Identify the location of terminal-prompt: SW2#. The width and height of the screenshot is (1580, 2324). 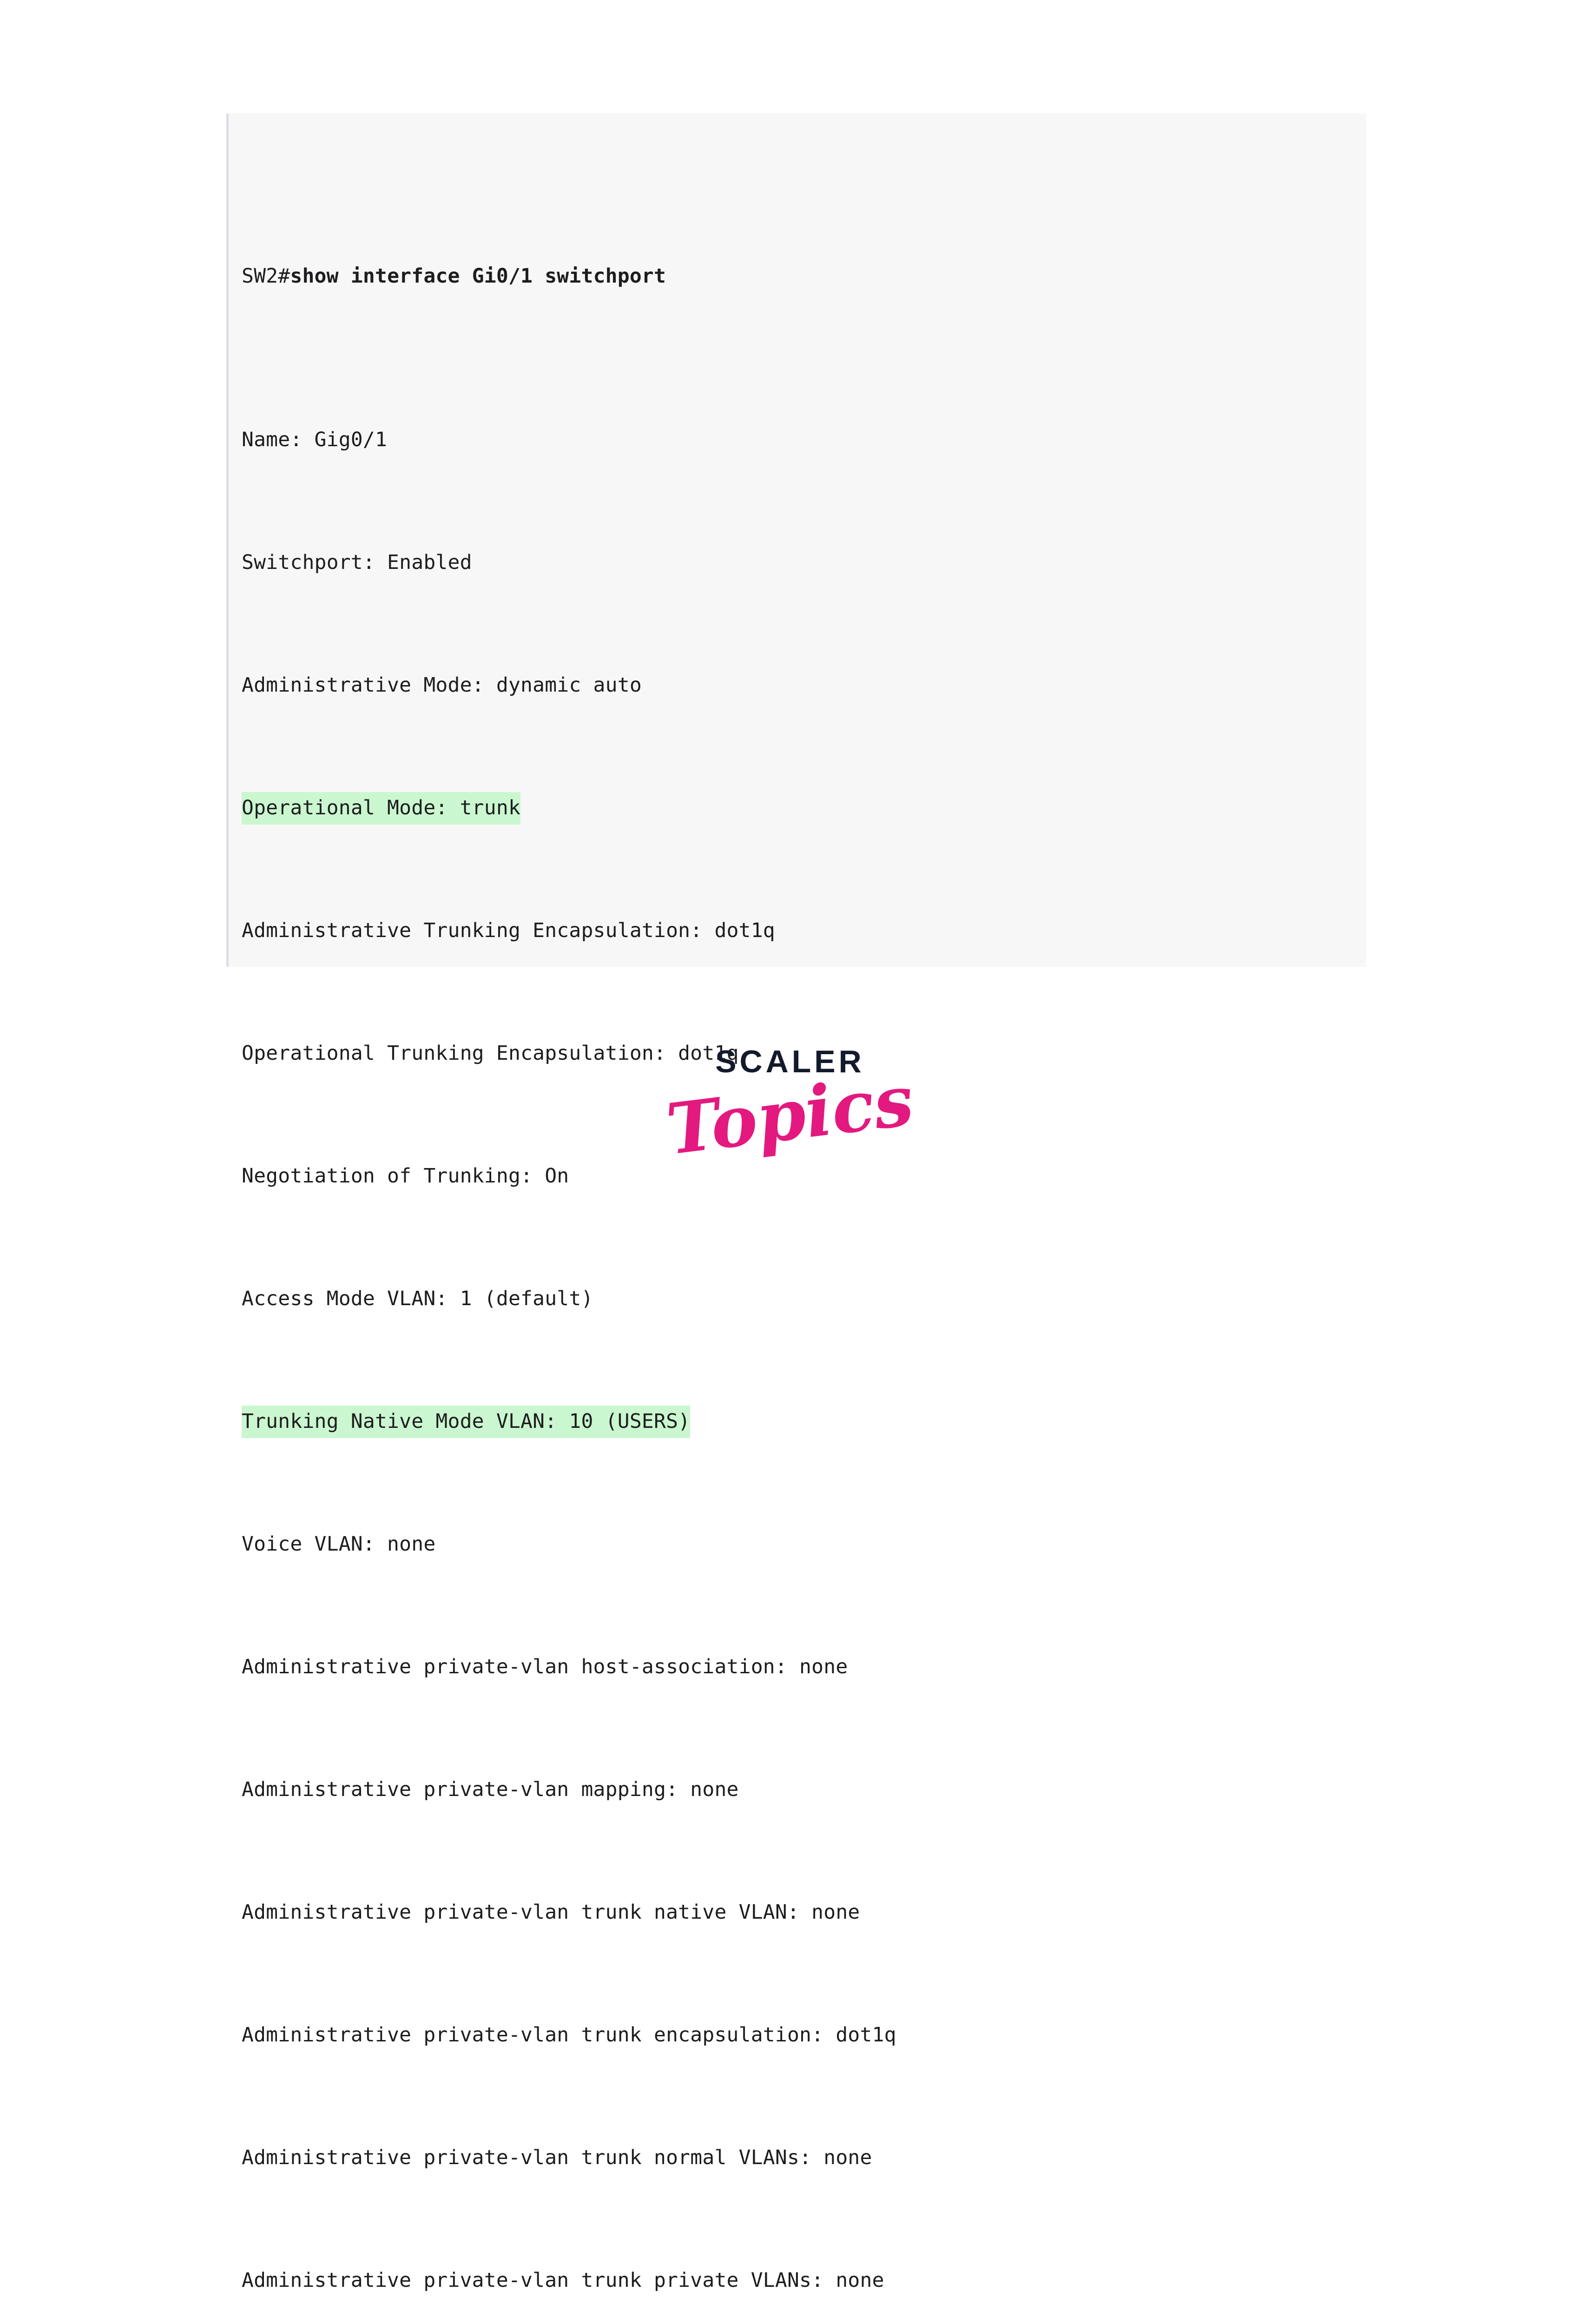
(266, 276).